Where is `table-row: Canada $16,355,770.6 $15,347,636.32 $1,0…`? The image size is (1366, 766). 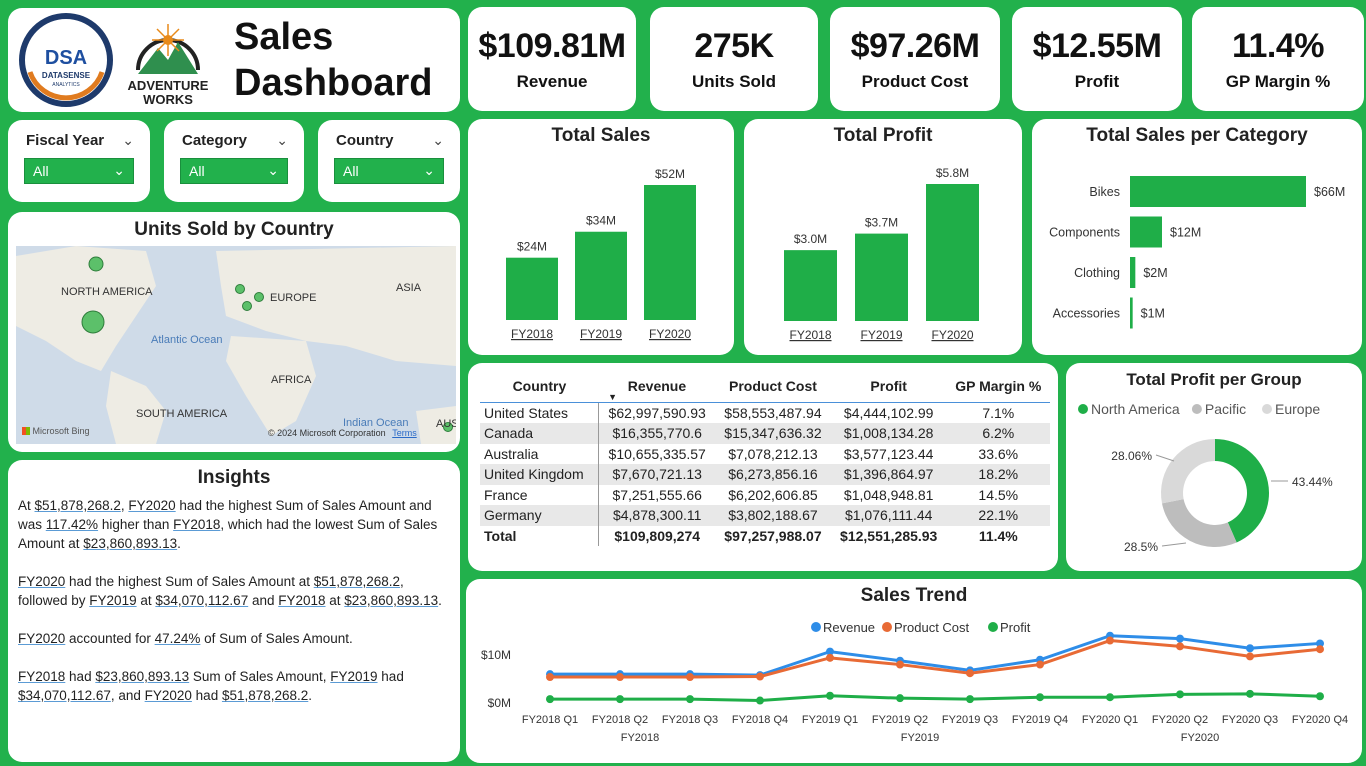
table-row: Canada $16,355,770.6 $15,347,636.32 $1,0… is located at coordinates (765, 433).